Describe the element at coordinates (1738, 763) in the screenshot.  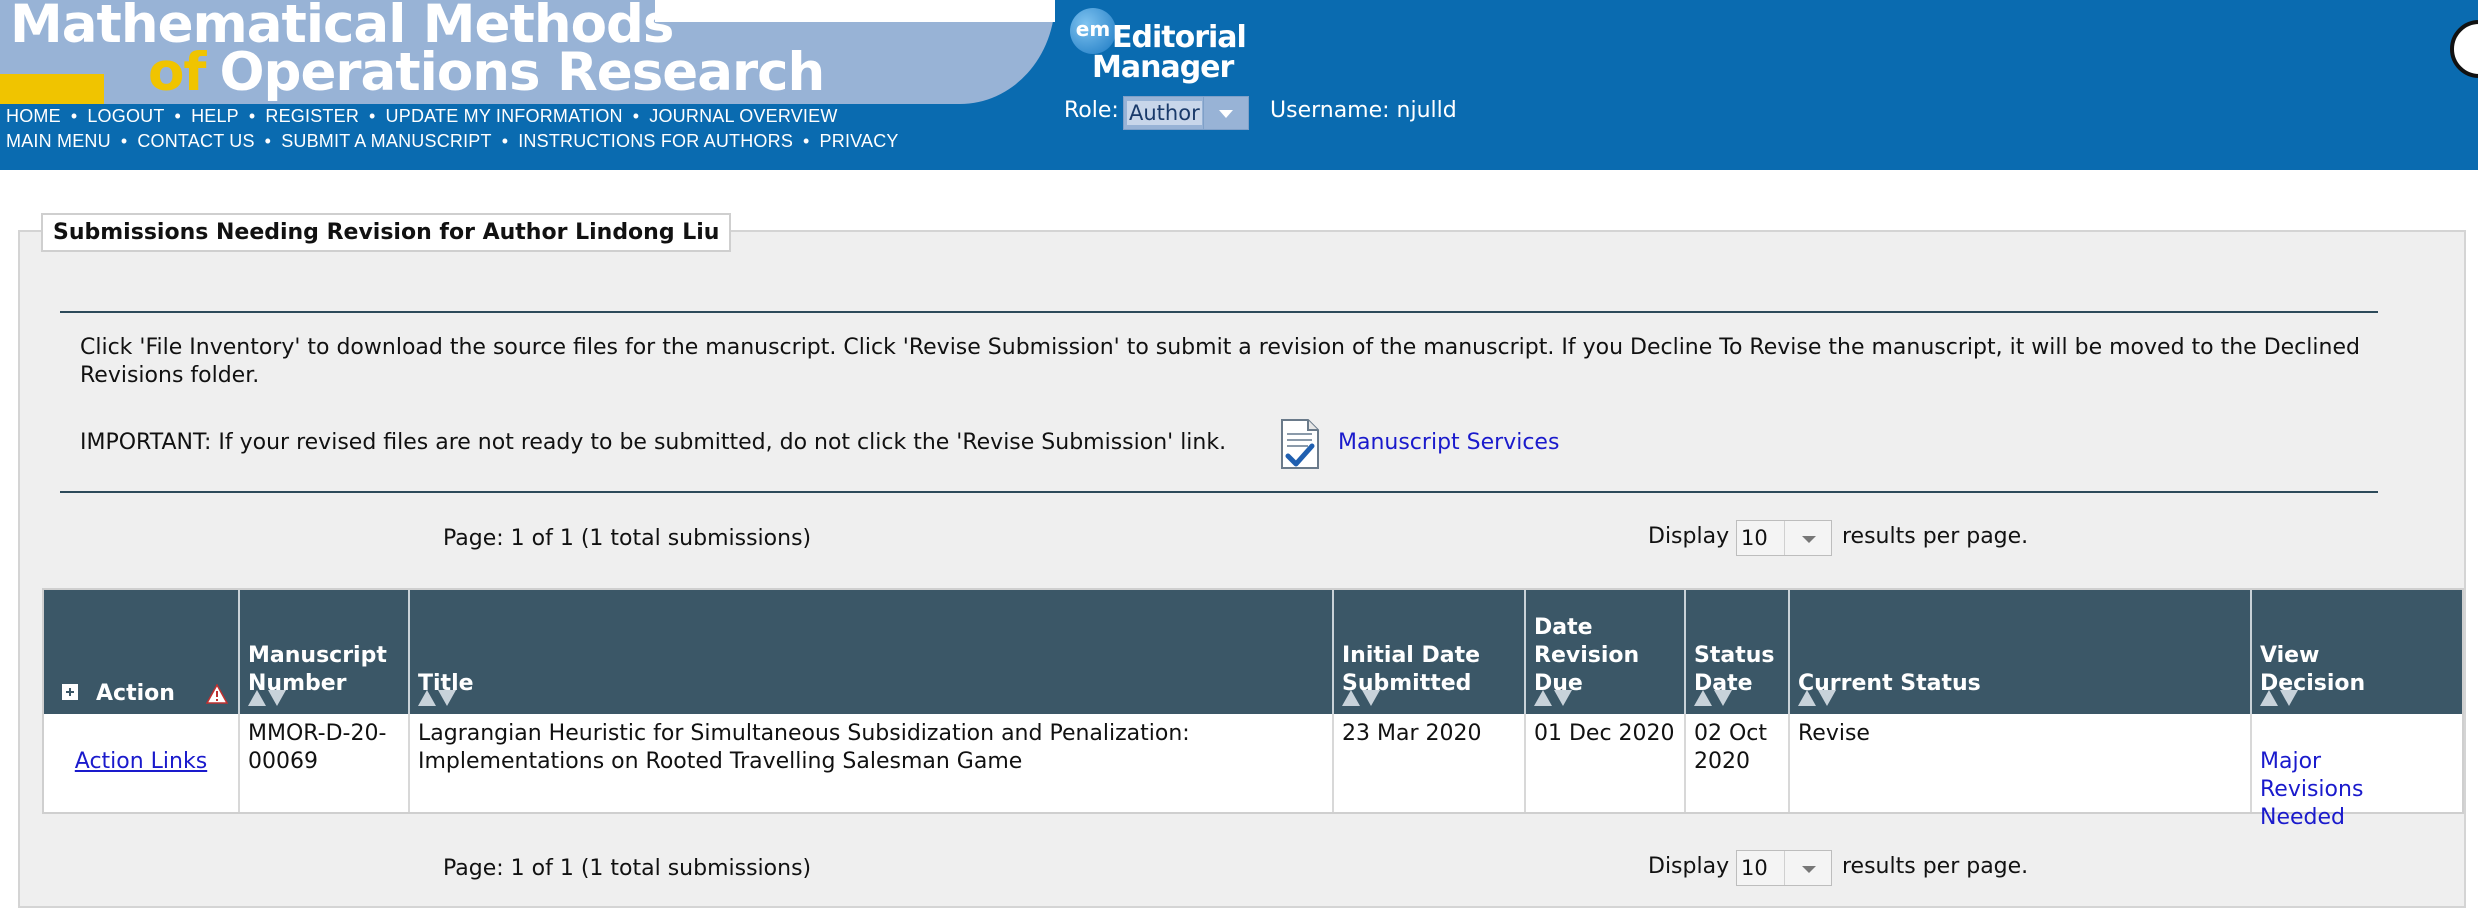
I see `cell-status-date: 02 Oct 2020` at that location.